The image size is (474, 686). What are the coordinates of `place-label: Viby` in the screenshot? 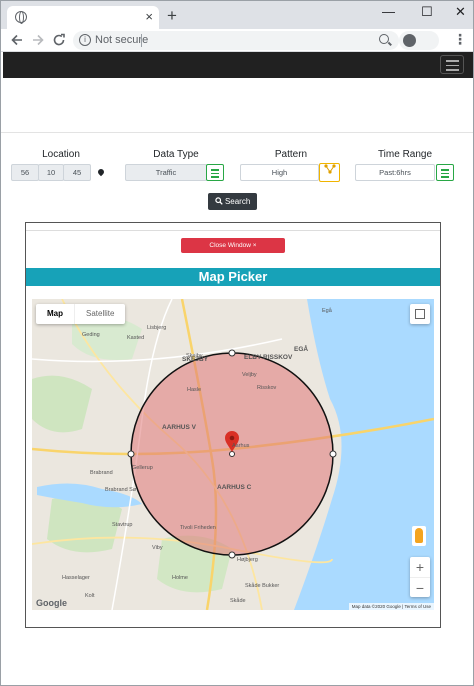 It's located at (157, 548).